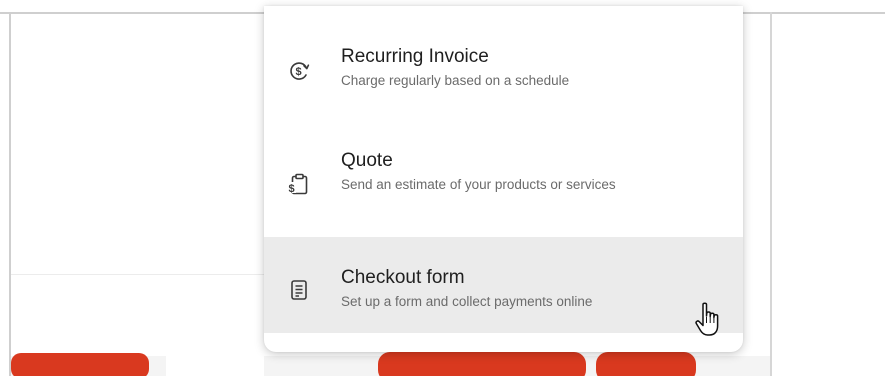 This screenshot has height=376, width=885. Describe the element at coordinates (299, 290) in the screenshot. I see `checkout-form-icon` at that location.